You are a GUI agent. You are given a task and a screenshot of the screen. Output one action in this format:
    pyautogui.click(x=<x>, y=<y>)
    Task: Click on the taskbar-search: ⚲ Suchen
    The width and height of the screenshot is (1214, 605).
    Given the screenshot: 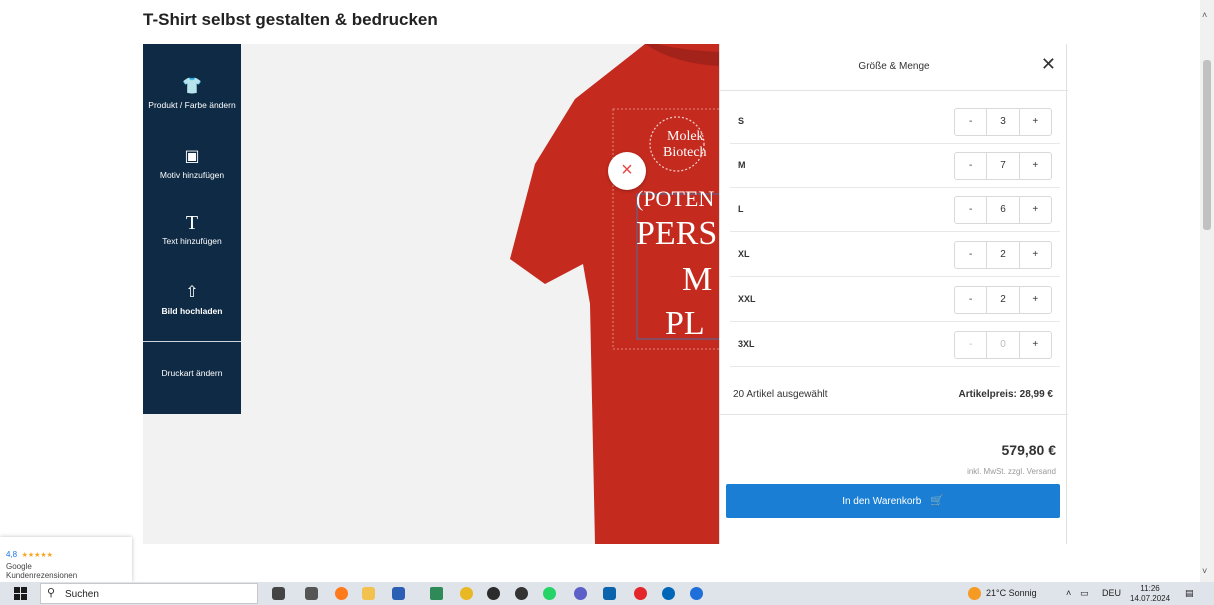 What is the action you would take?
    pyautogui.click(x=149, y=593)
    